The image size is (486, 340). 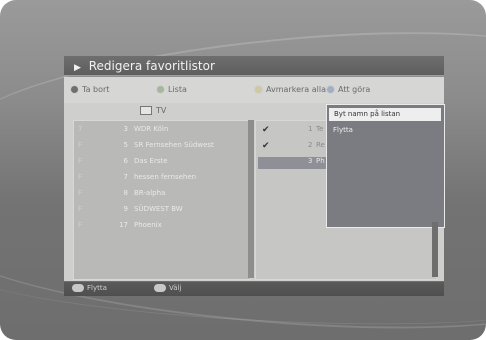 I want to click on list-label: Lista, so click(x=177, y=89).